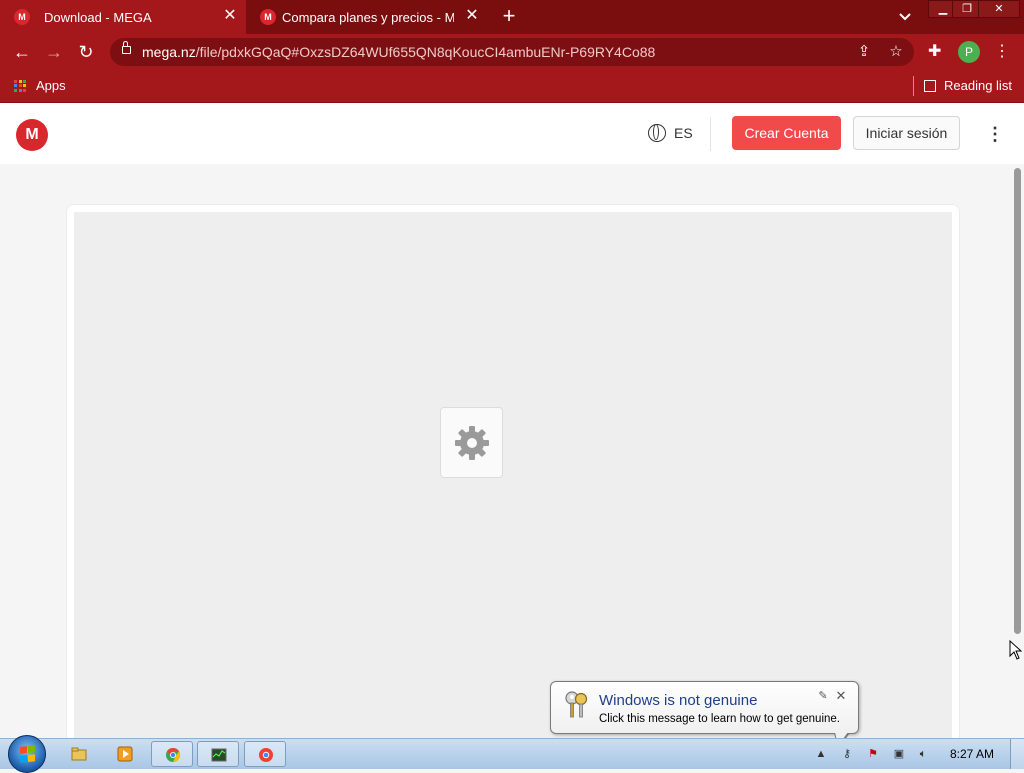  What do you see at coordinates (899, 754) in the screenshot?
I see `network-icon: ▣` at bounding box center [899, 754].